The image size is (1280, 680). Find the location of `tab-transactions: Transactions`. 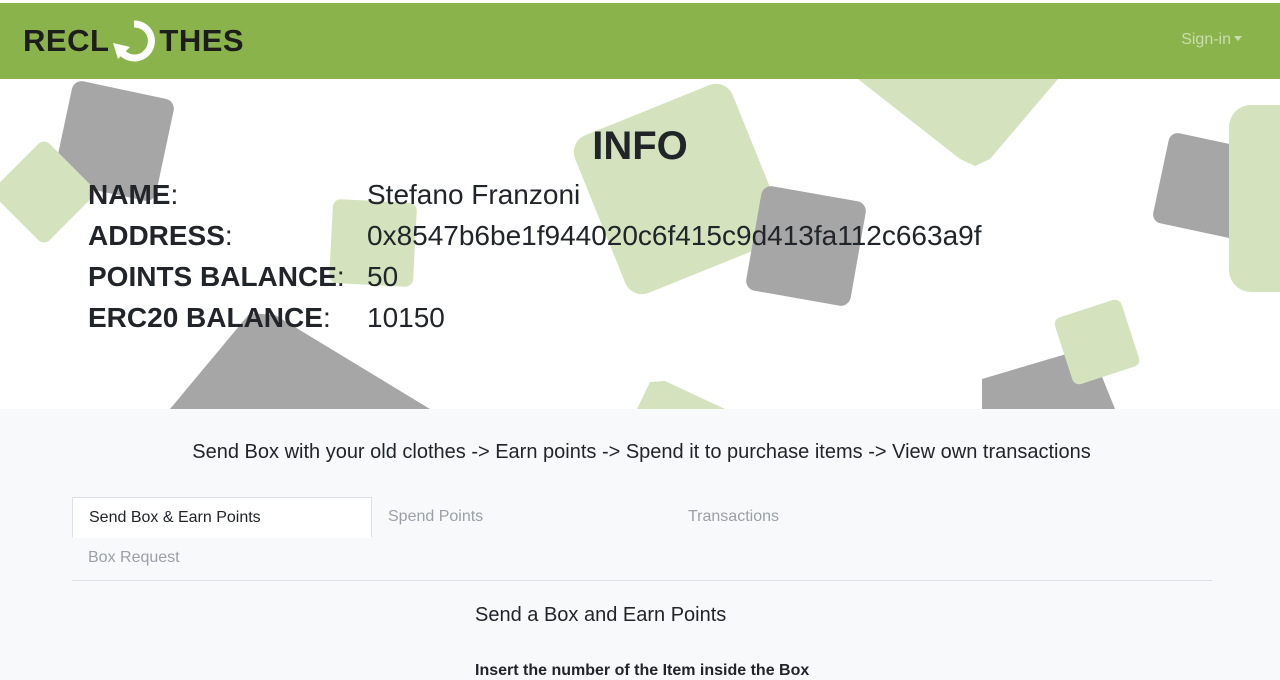

tab-transactions: Transactions is located at coordinates (822, 517).